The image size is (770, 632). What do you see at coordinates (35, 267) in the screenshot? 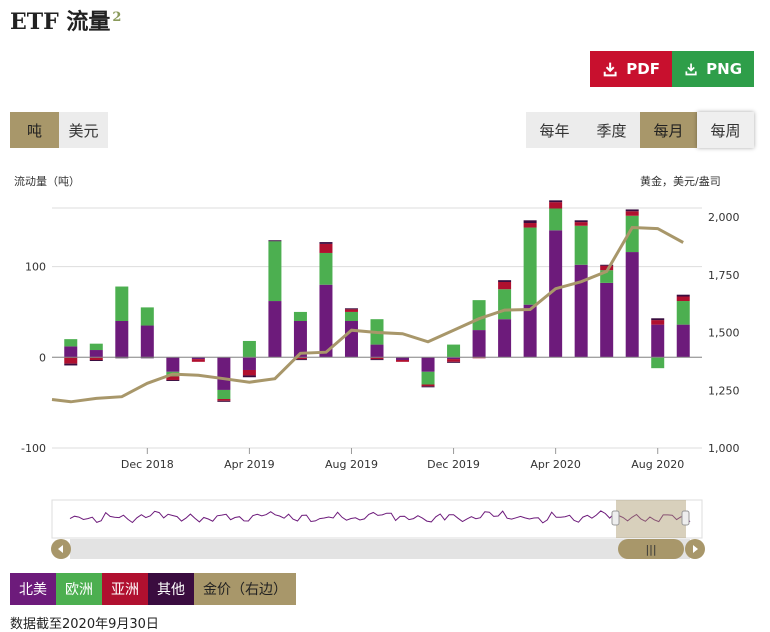
I see `y-tick-label: 100` at bounding box center [35, 267].